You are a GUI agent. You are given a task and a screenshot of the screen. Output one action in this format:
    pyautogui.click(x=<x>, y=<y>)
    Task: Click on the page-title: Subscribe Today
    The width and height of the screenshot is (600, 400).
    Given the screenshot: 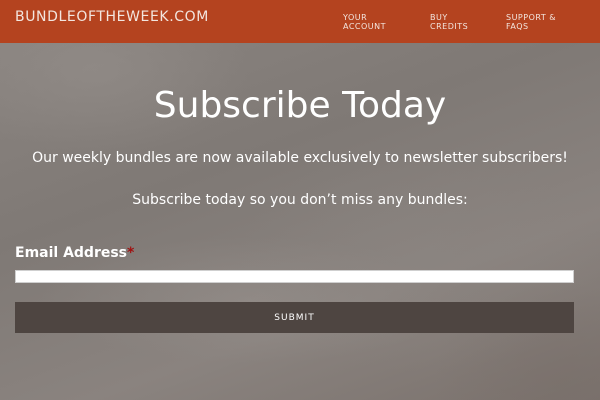 What is the action you would take?
    pyautogui.click(x=300, y=105)
    